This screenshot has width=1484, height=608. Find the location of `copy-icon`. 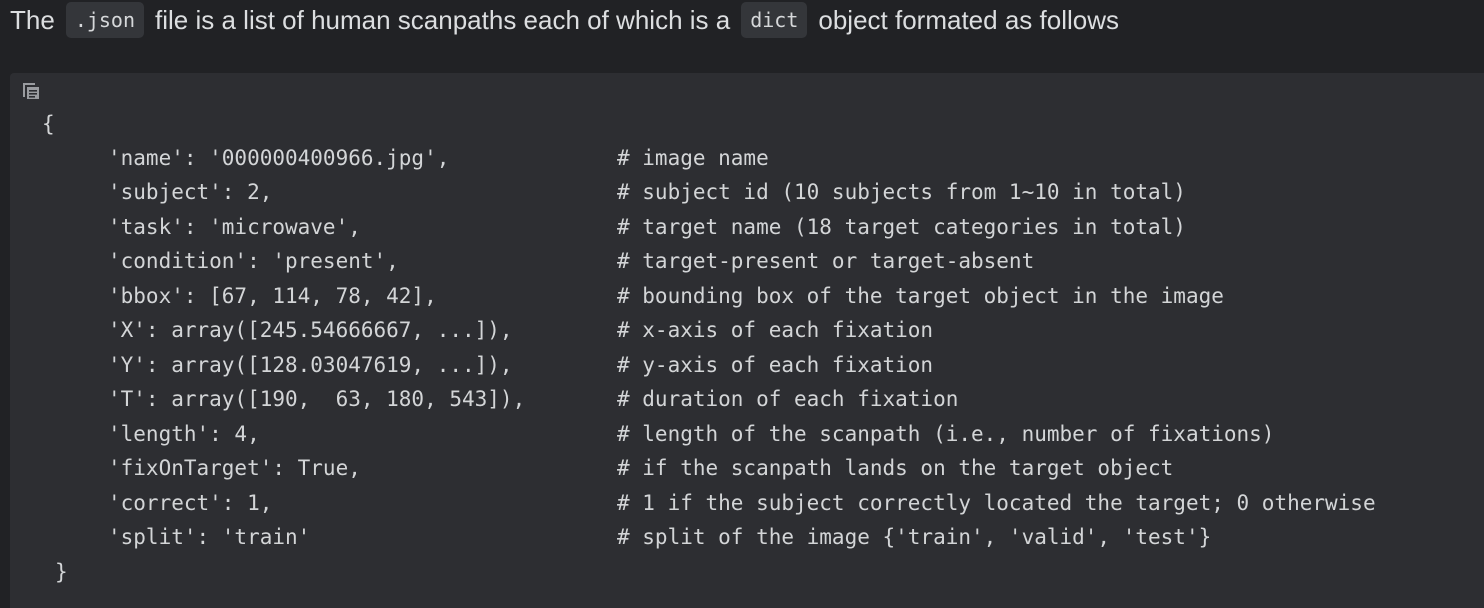

copy-icon is located at coordinates (31, 91).